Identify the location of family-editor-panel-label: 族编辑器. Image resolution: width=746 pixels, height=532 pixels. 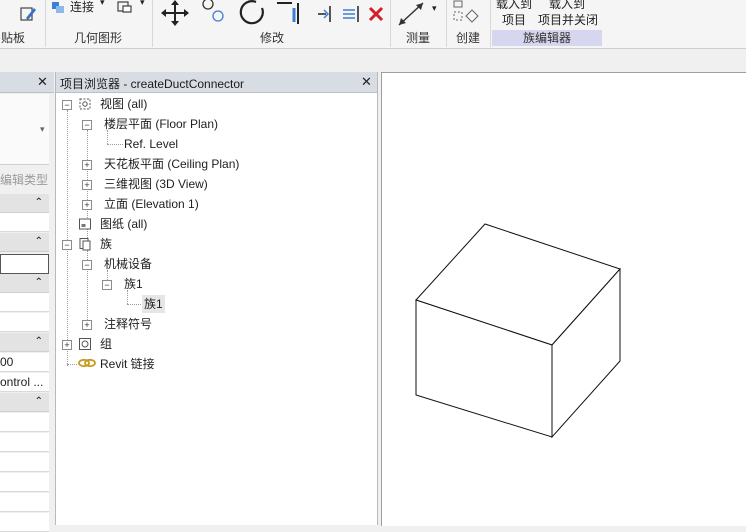
(547, 38).